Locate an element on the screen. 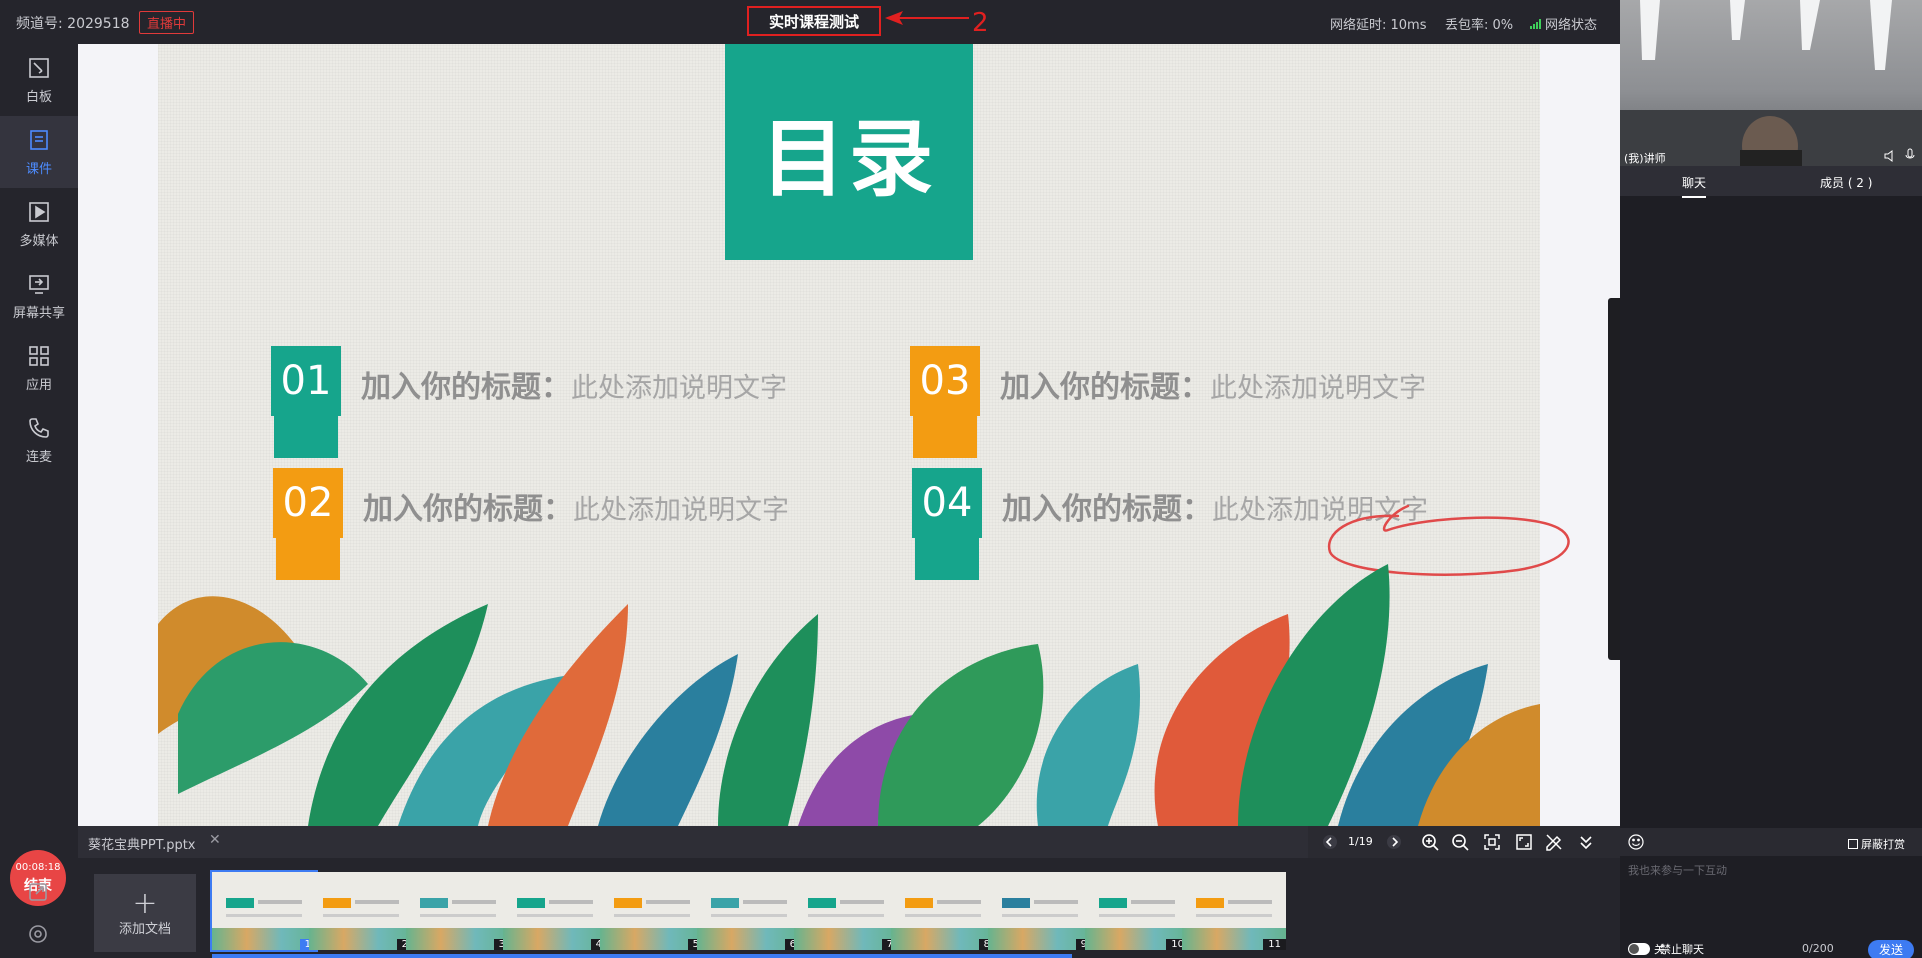 The height and width of the screenshot is (958, 1922). toc-item-01: 01 加入你的标题：此处添加说明文字 is located at coordinates (529, 402).